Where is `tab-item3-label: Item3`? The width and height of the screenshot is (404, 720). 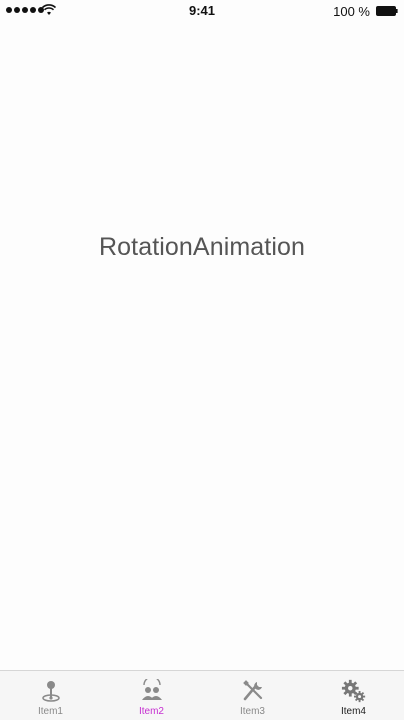 tab-item3-label: Item3 is located at coordinates (252, 711).